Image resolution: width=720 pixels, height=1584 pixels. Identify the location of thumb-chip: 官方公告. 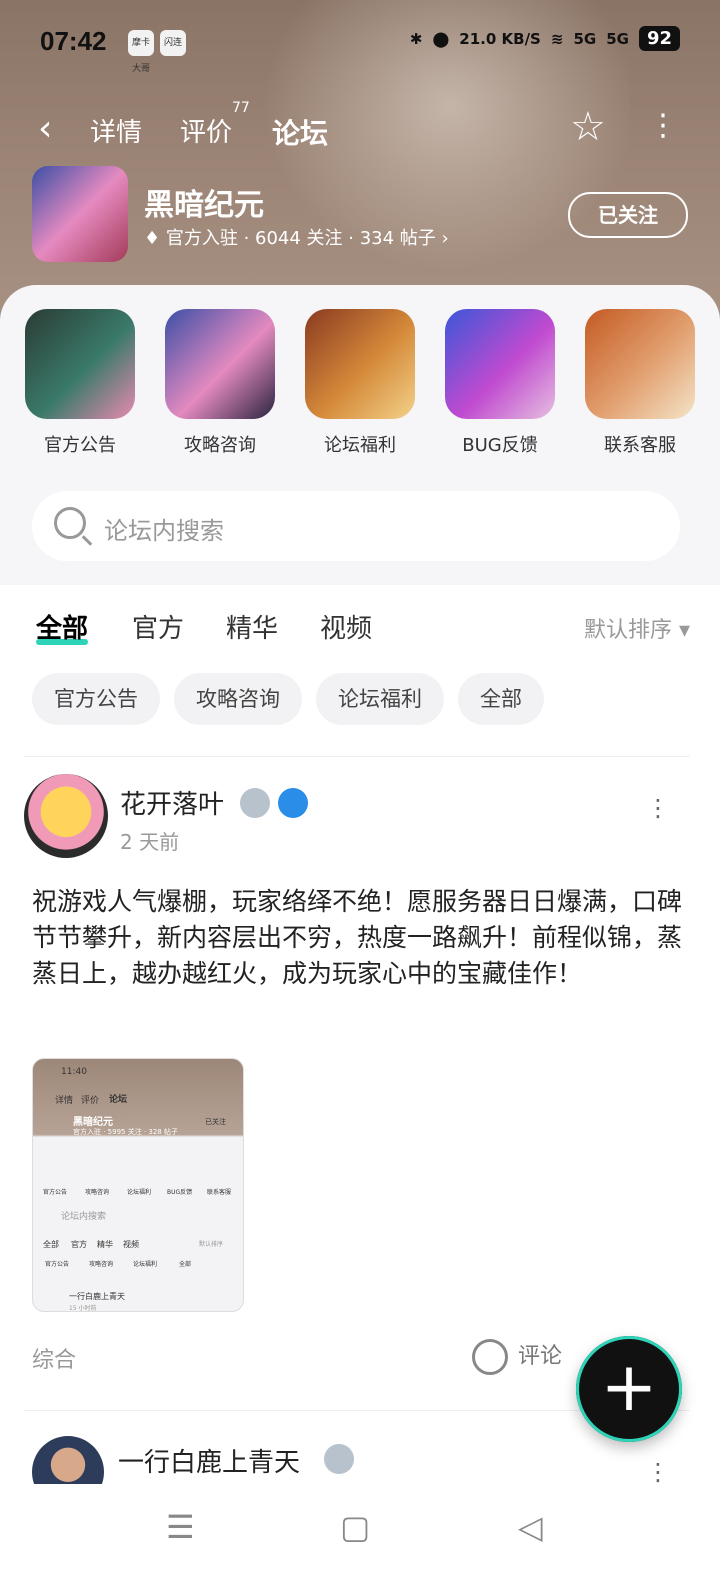
(57, 1264).